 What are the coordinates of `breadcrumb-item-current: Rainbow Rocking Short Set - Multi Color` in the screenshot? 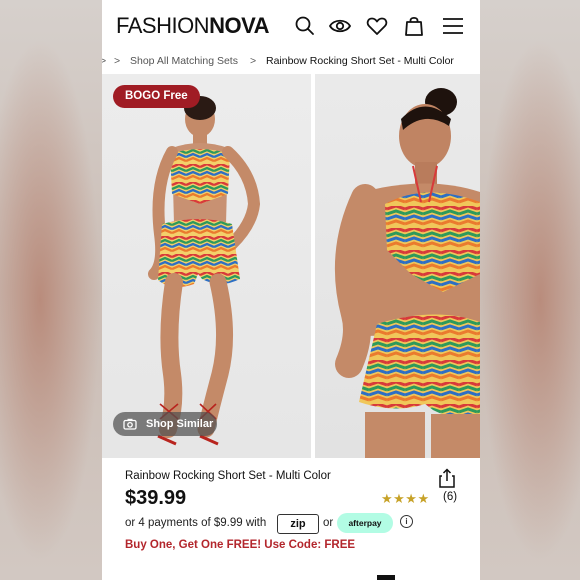 It's located at (360, 61).